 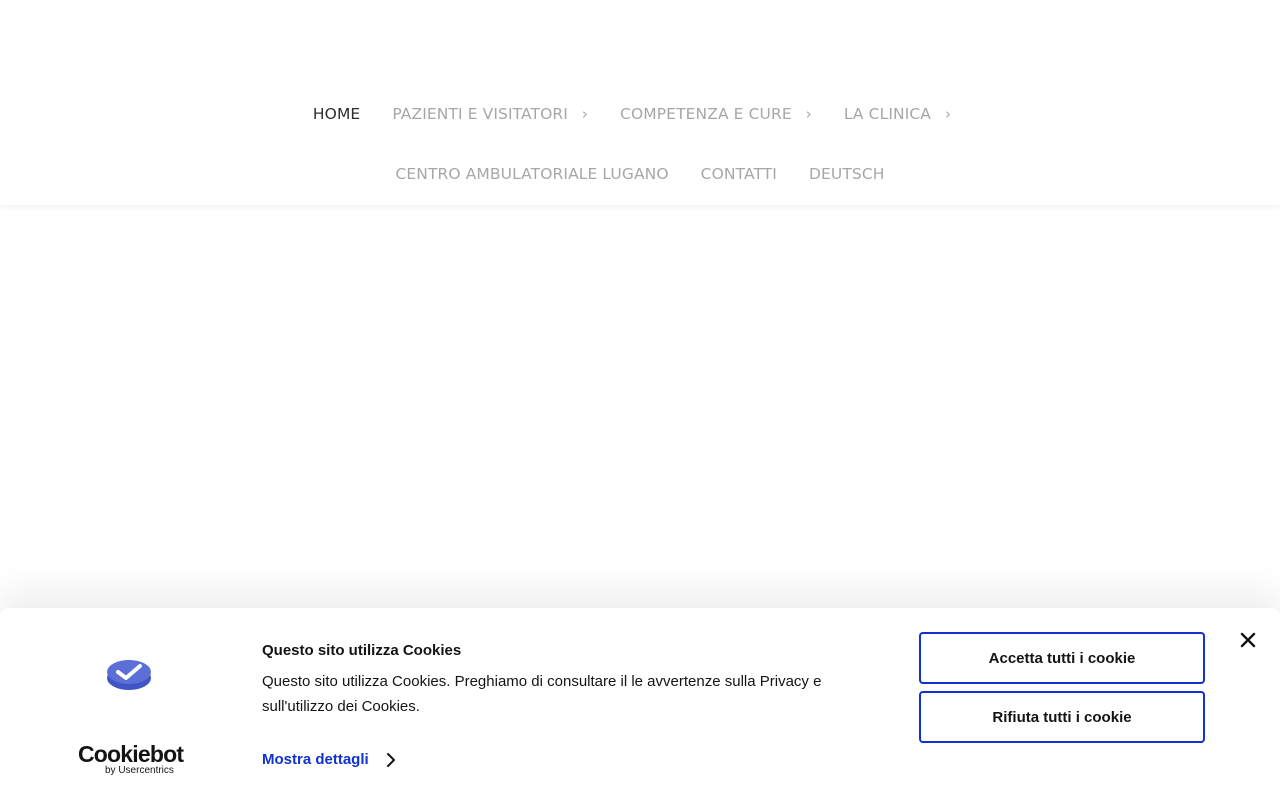 I want to click on nav-item-label: COMPETENZA E CURE, so click(x=706, y=114).